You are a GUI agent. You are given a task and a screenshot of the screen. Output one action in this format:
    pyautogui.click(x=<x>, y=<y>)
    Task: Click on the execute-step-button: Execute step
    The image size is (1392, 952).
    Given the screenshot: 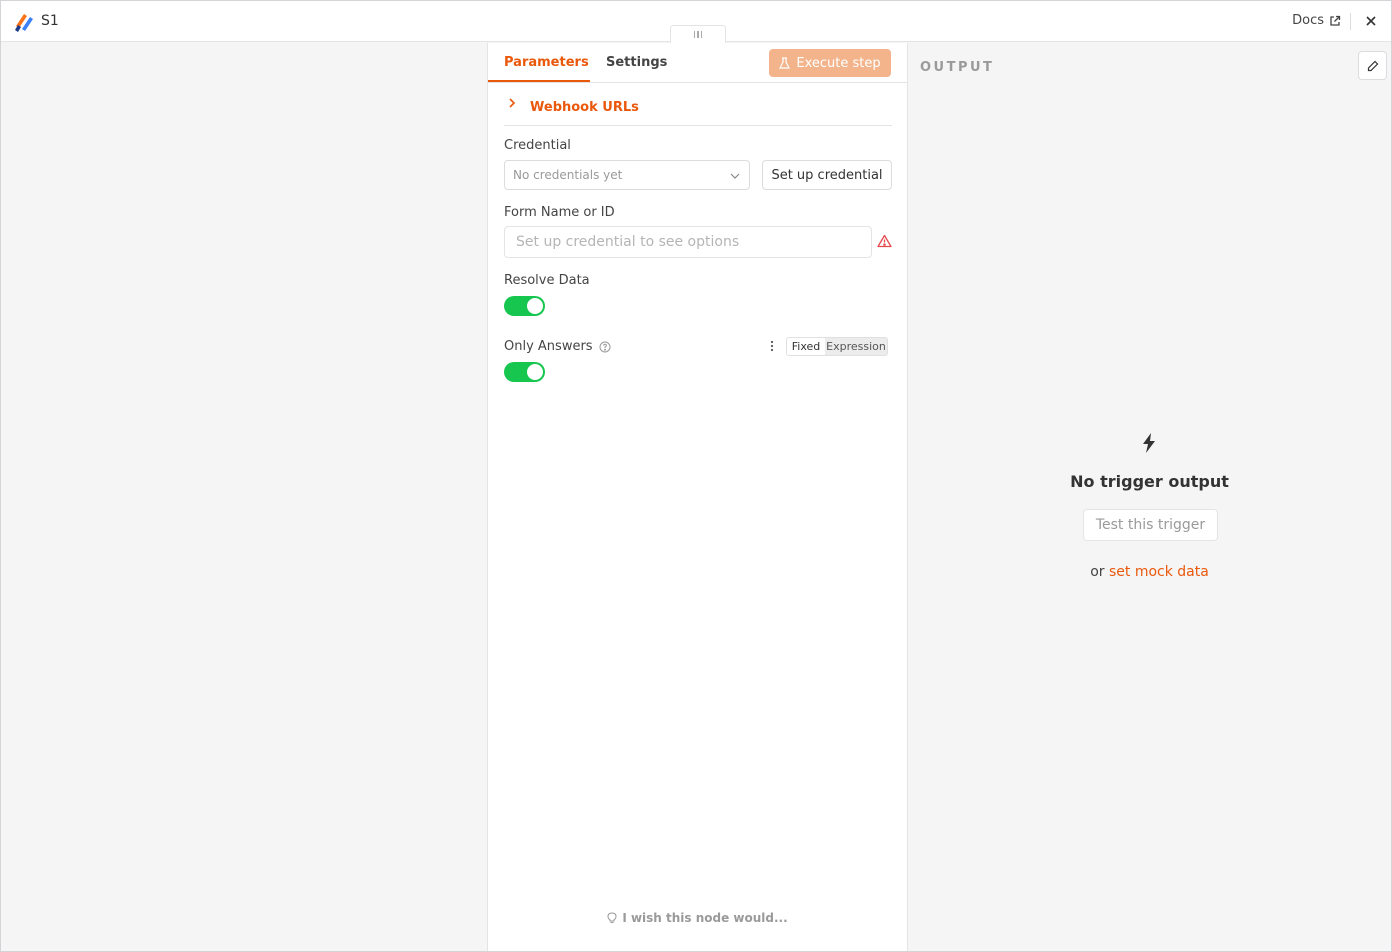 What is the action you would take?
    pyautogui.click(x=830, y=63)
    